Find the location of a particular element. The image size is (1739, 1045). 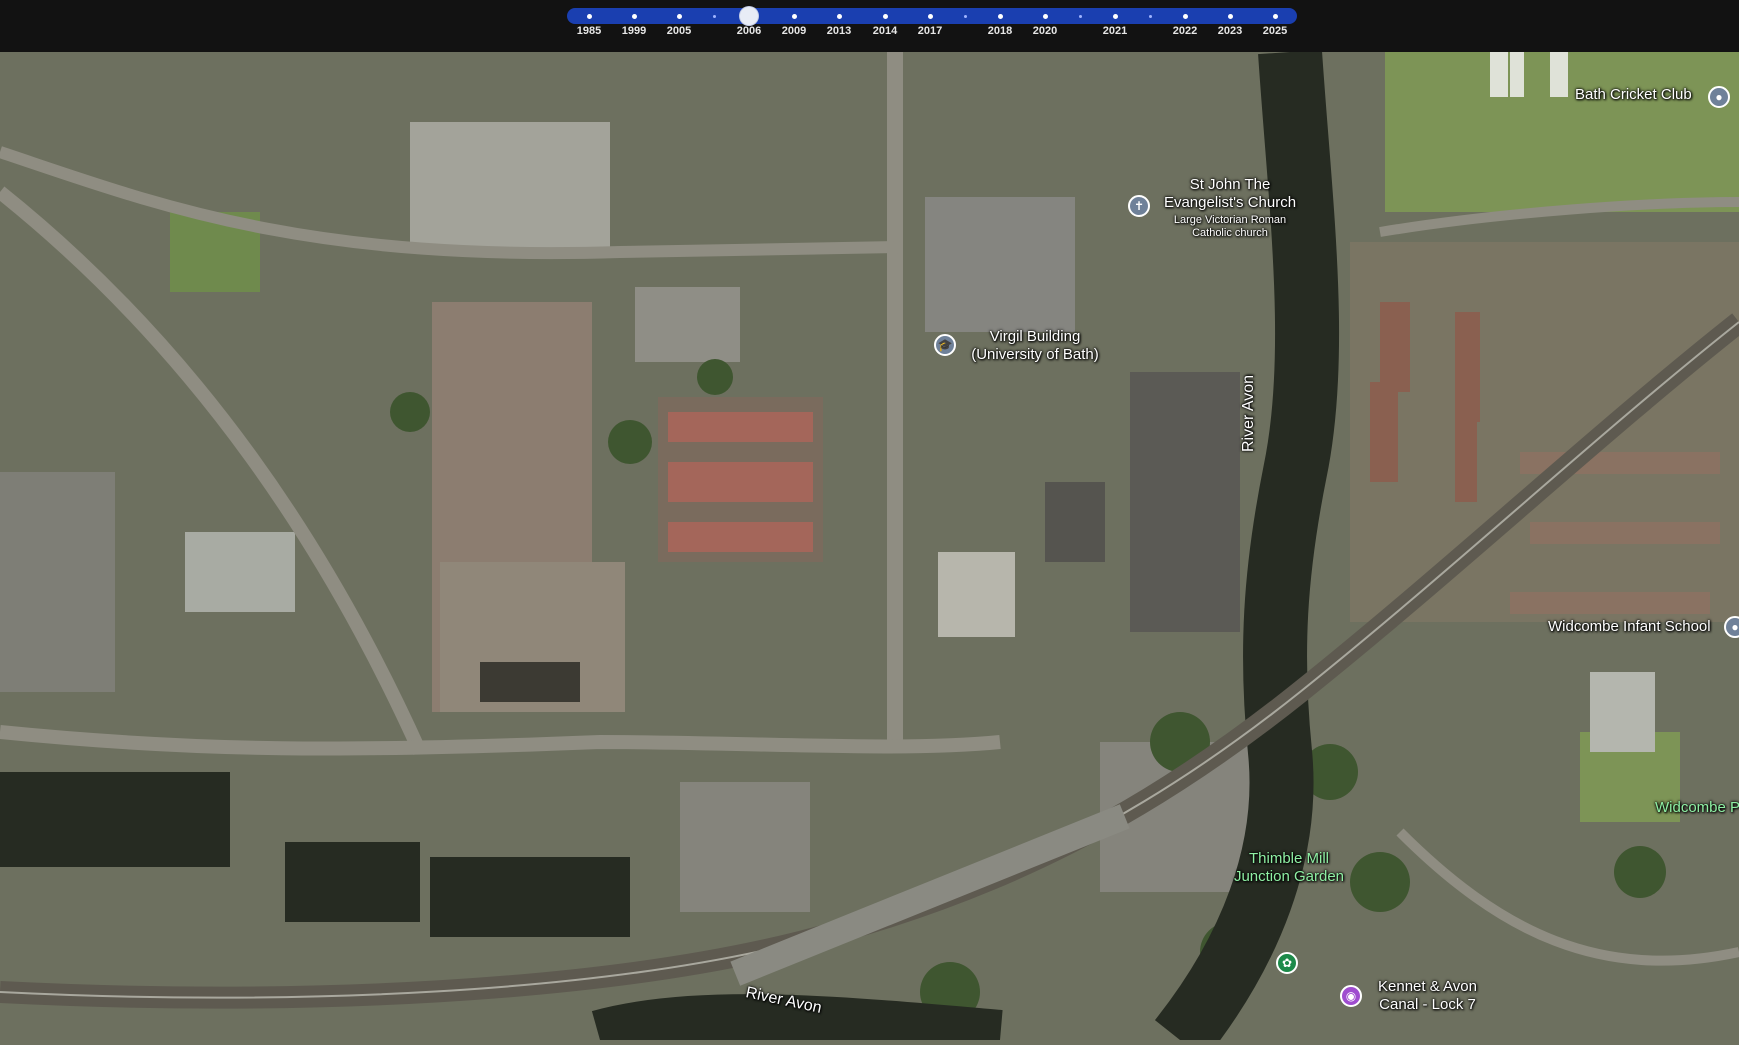

place-label-virgil-building: Virgil Building (University of Bath) is located at coordinates (1035, 346).